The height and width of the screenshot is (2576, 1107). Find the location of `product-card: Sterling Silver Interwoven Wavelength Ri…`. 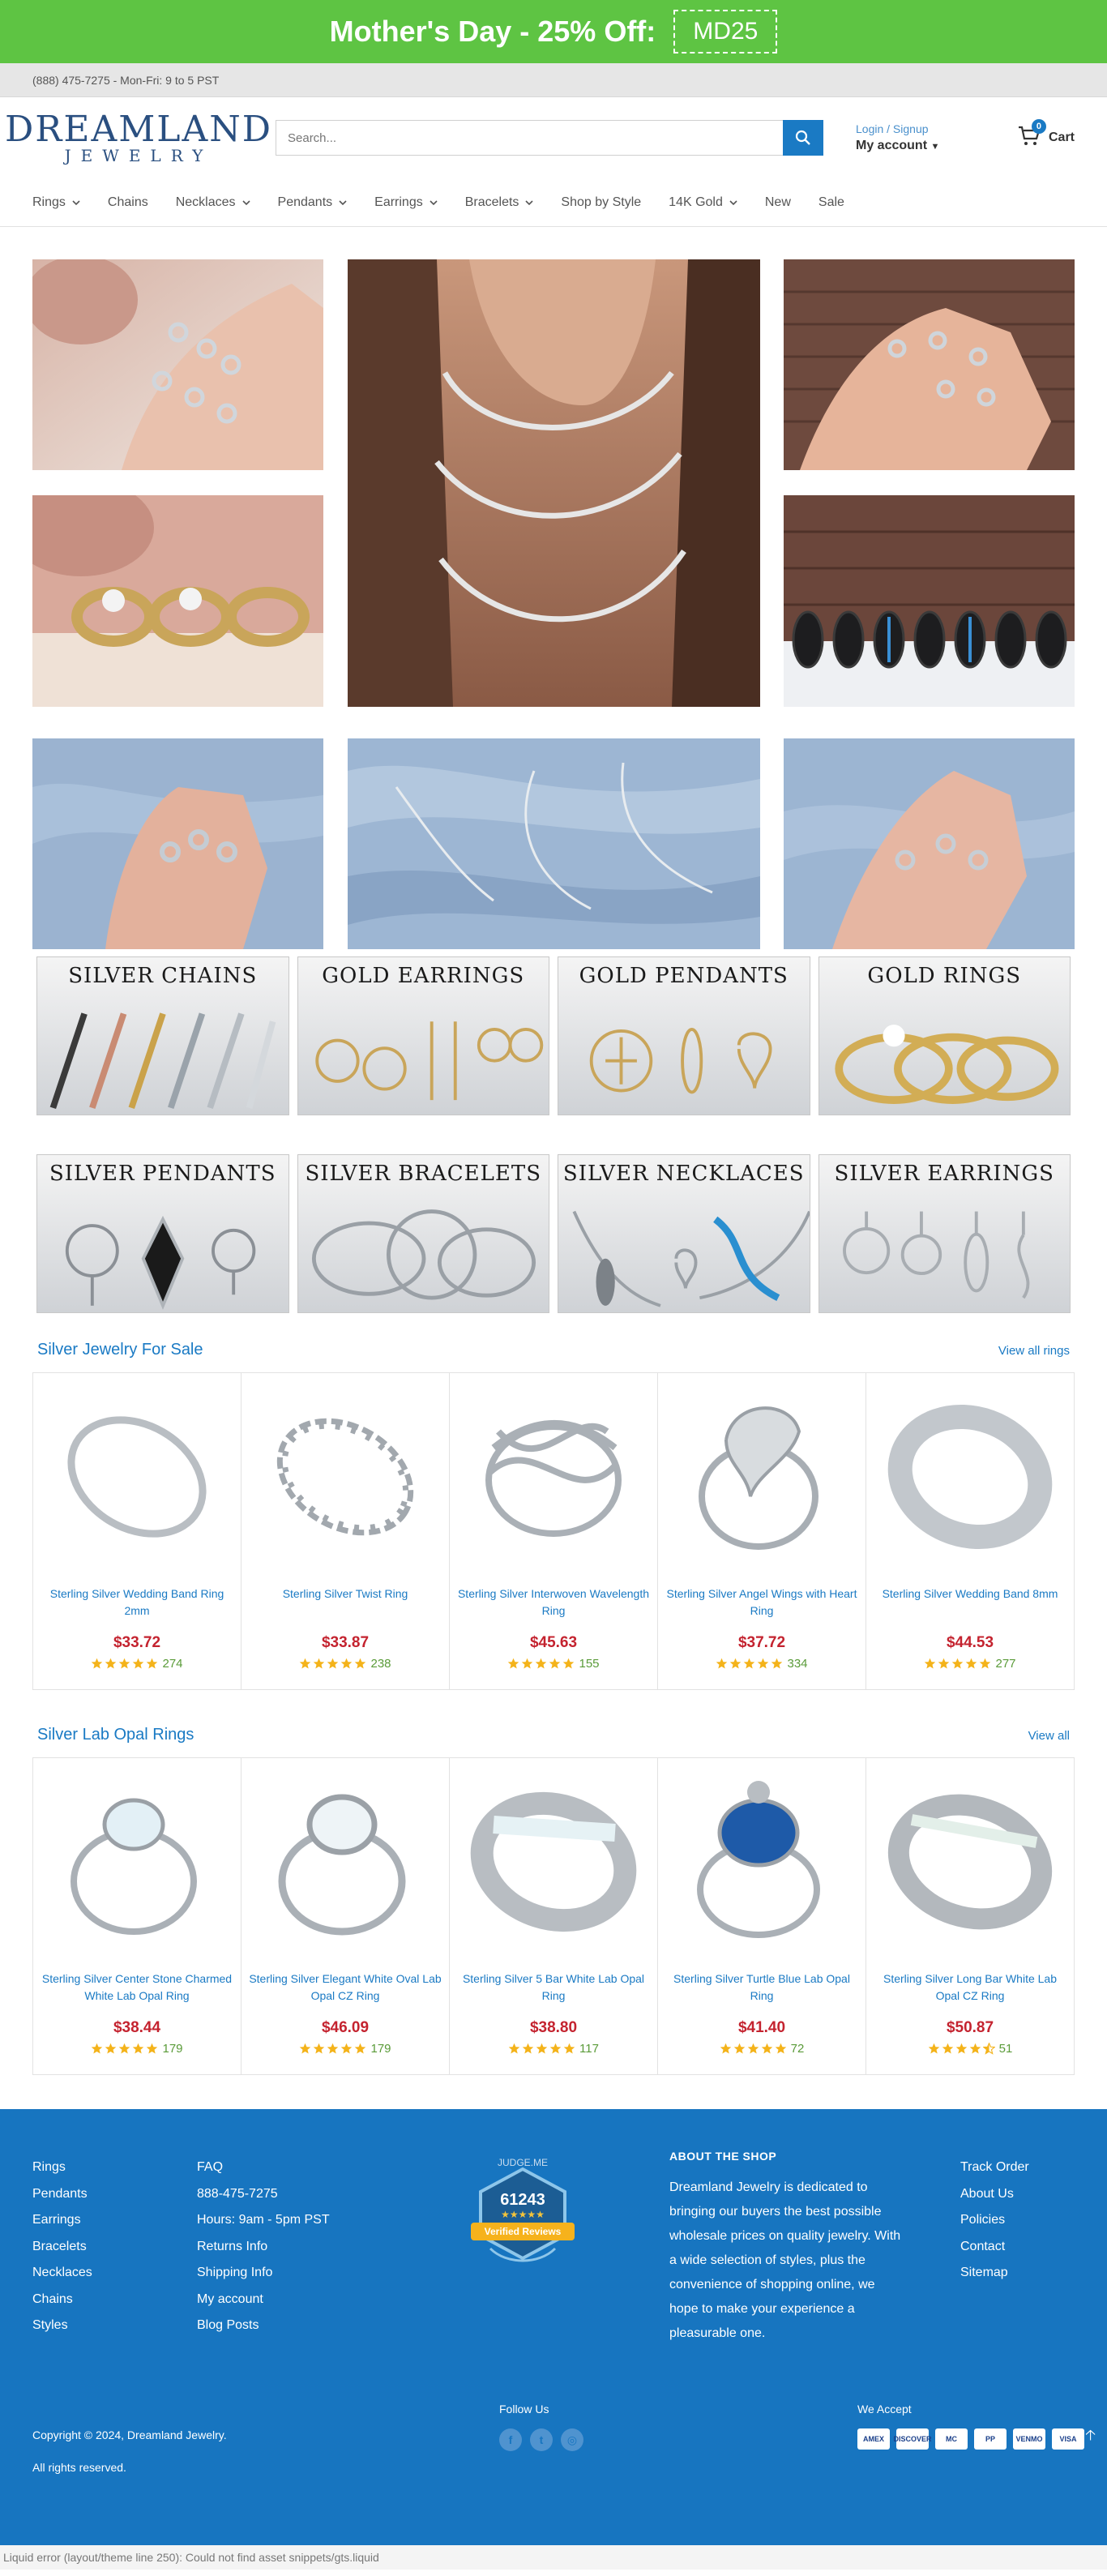

product-card: Sterling Silver Interwoven Wavelength Ri… is located at coordinates (554, 1531).